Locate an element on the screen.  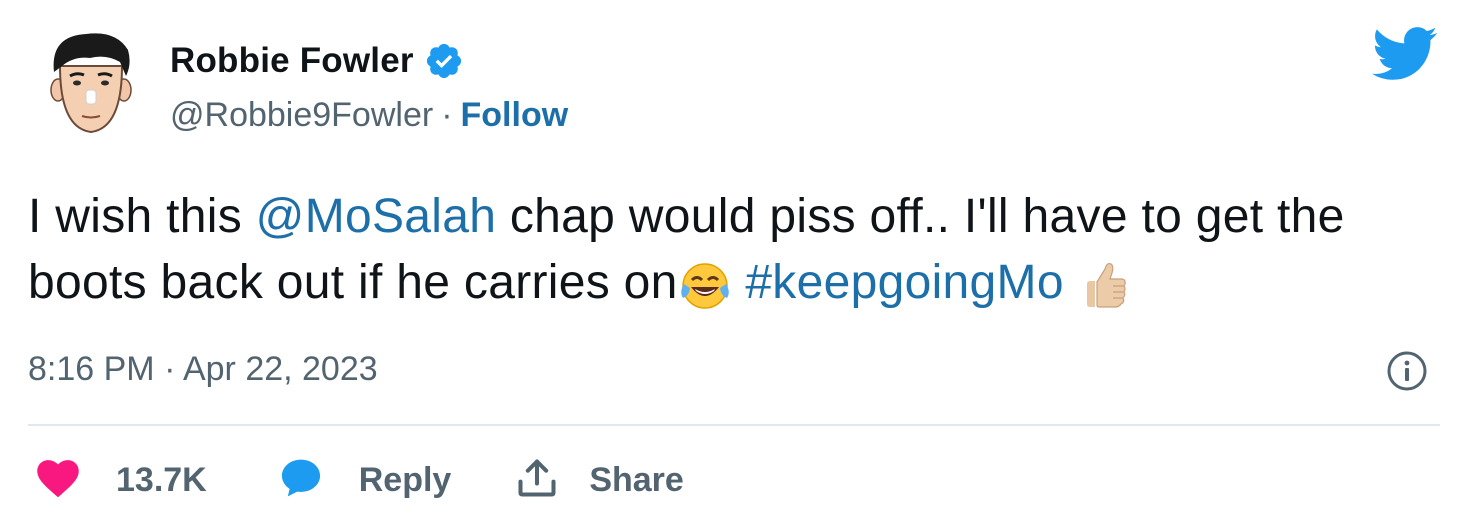
name-row: Robbie Fowler is located at coordinates (369, 61).